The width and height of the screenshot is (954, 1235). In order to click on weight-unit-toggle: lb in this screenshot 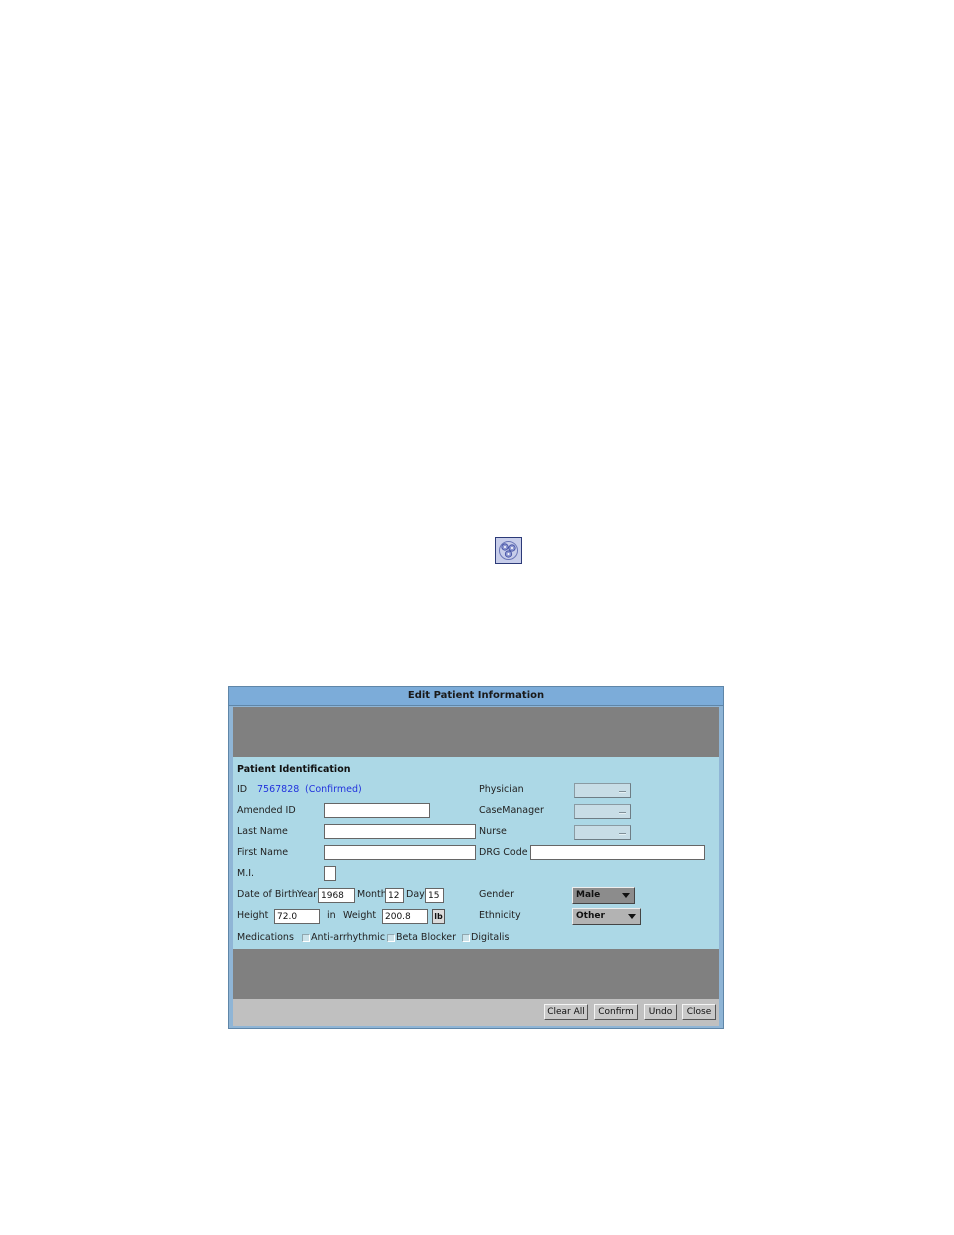, I will do `click(438, 916)`.